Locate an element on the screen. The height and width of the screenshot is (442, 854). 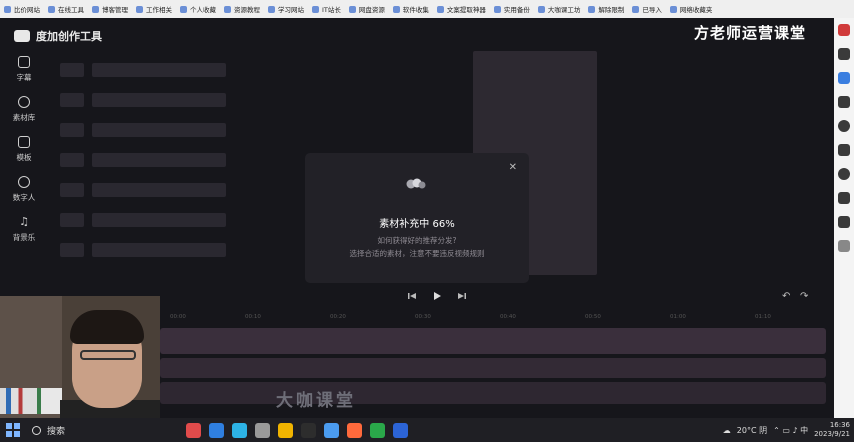
bookmark-label: 实用备份 is located at coordinates (516, 10).